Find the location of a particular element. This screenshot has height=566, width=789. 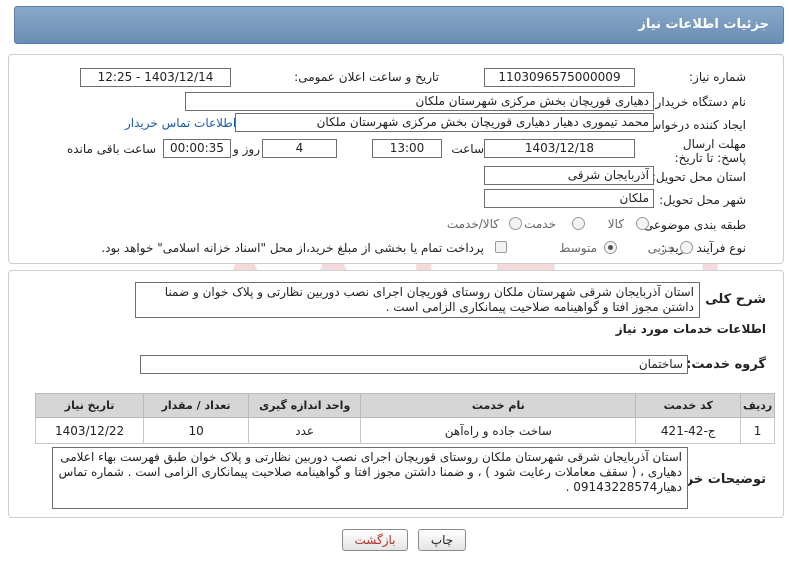

category-goods-label: کالا is located at coordinates (615, 224).